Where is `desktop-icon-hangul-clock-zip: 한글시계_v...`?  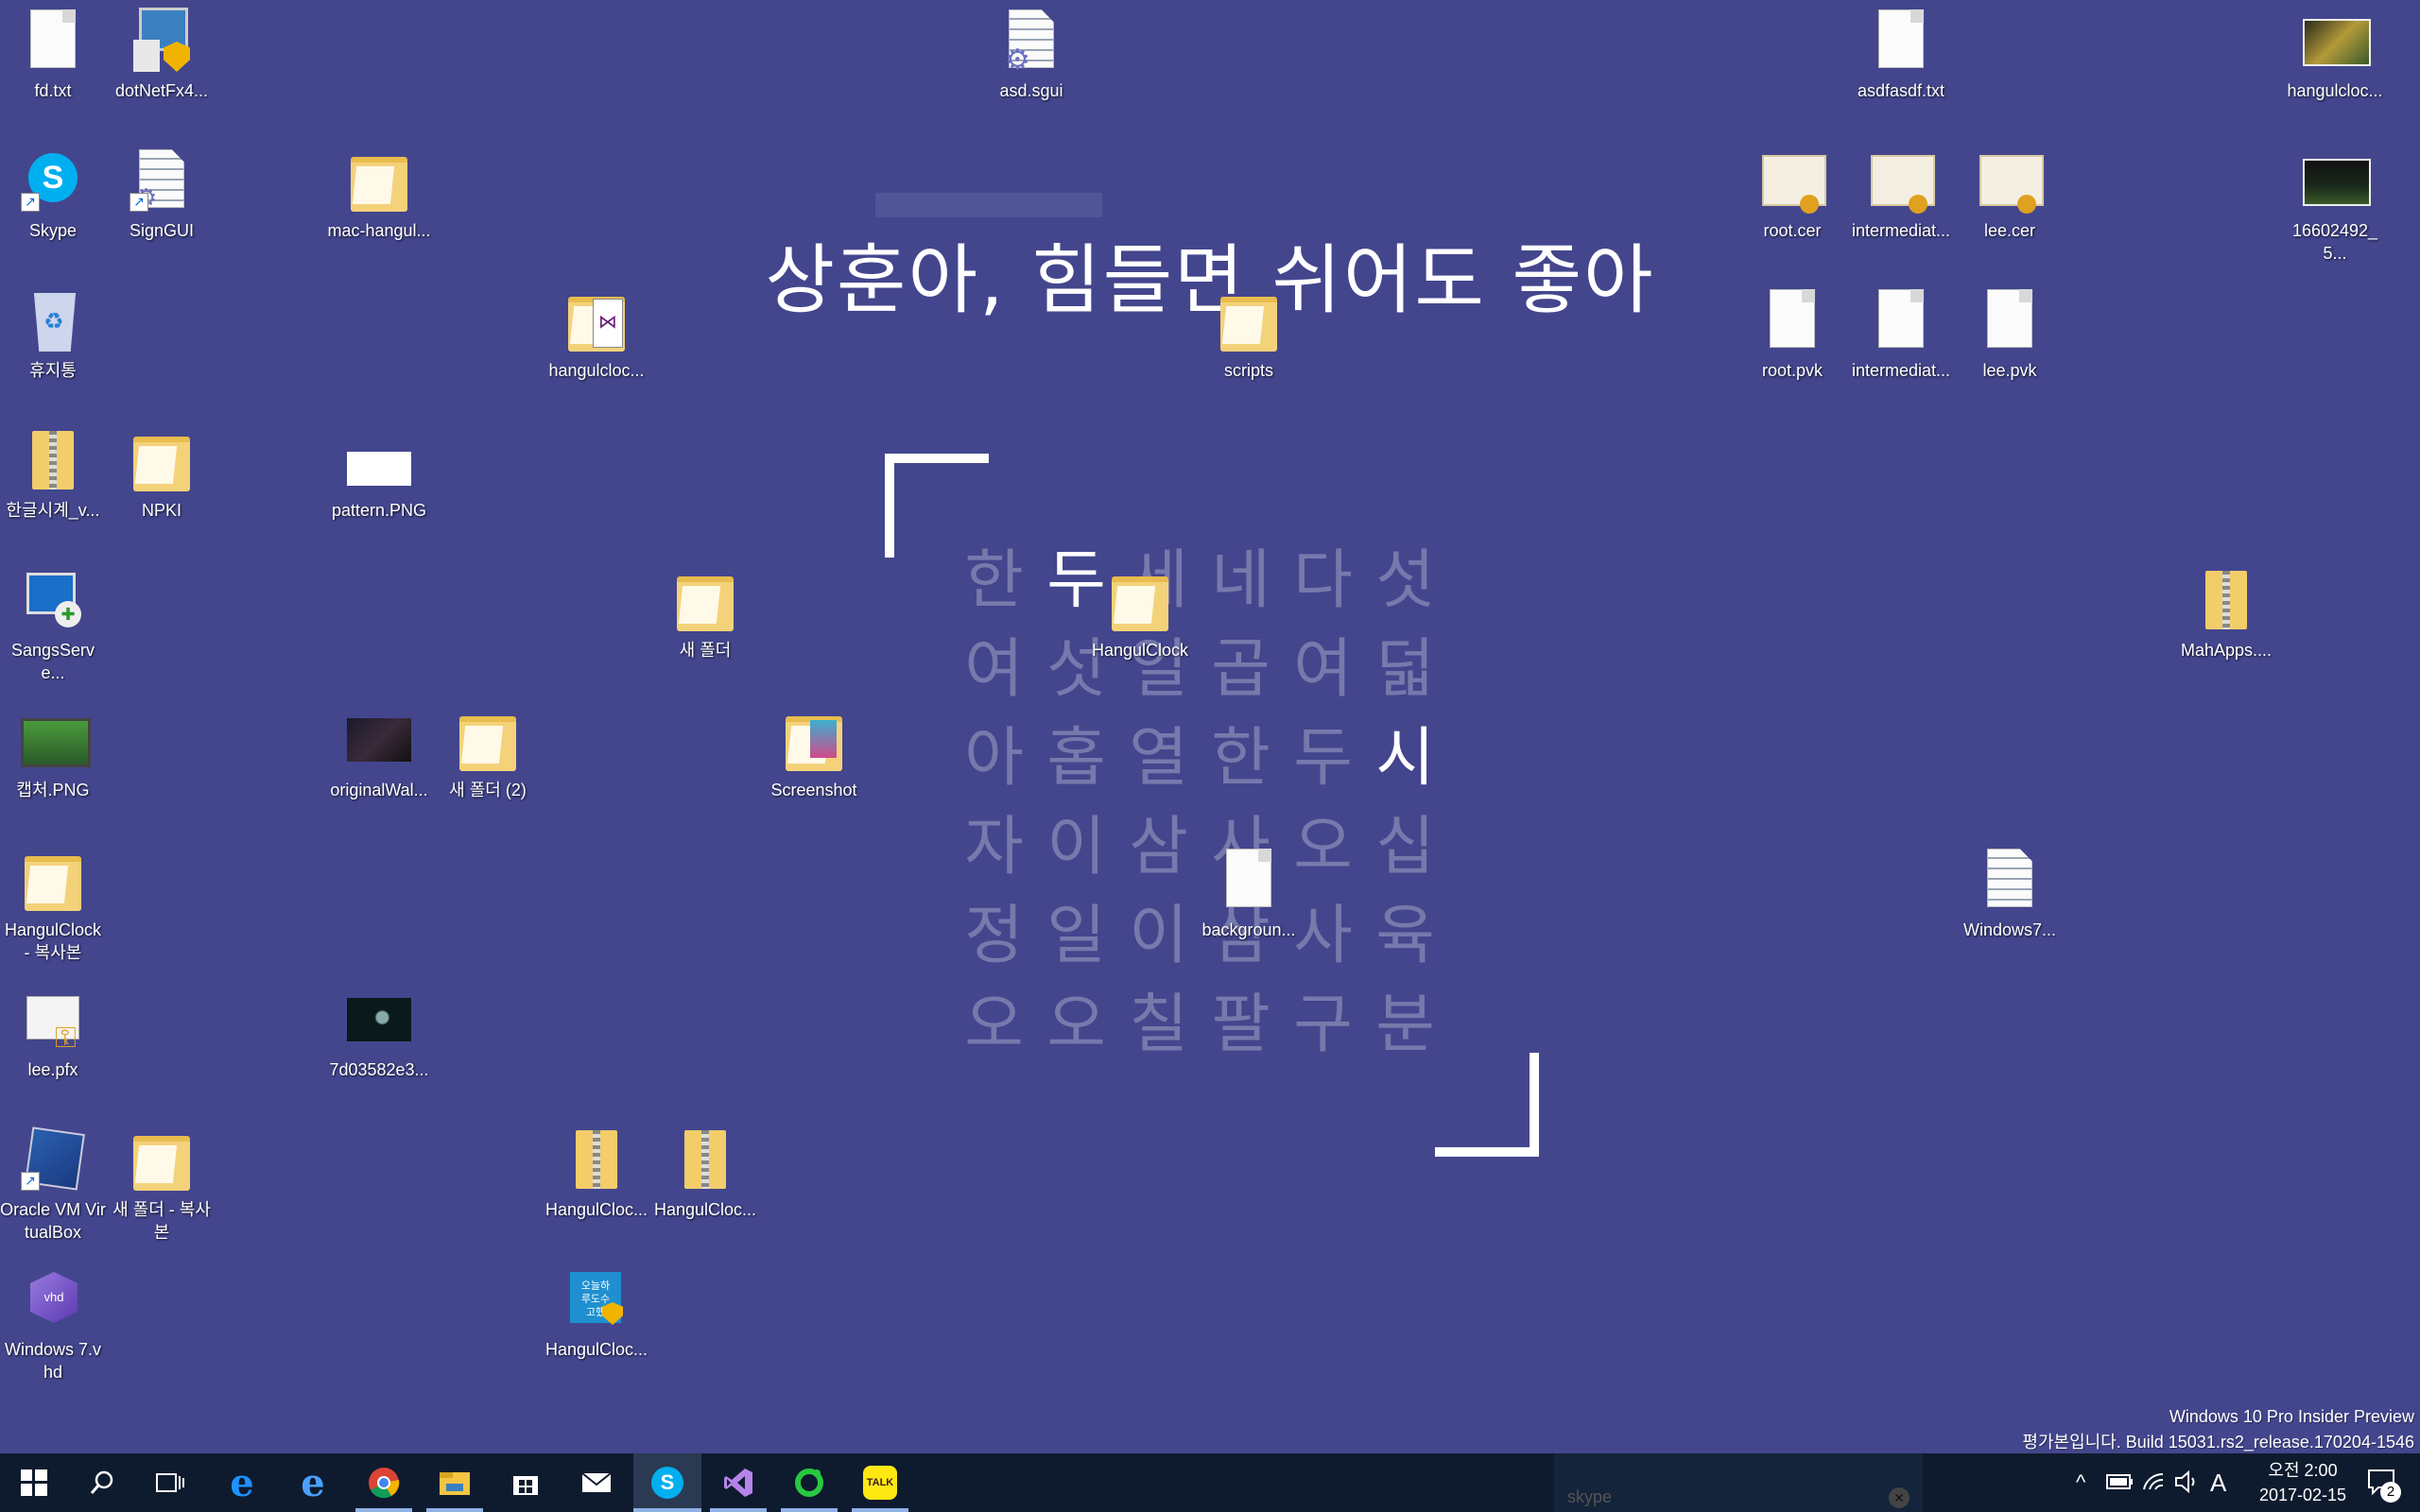
desktop-icon-hangul-clock-zip: 한글시계_v... is located at coordinates (53, 473).